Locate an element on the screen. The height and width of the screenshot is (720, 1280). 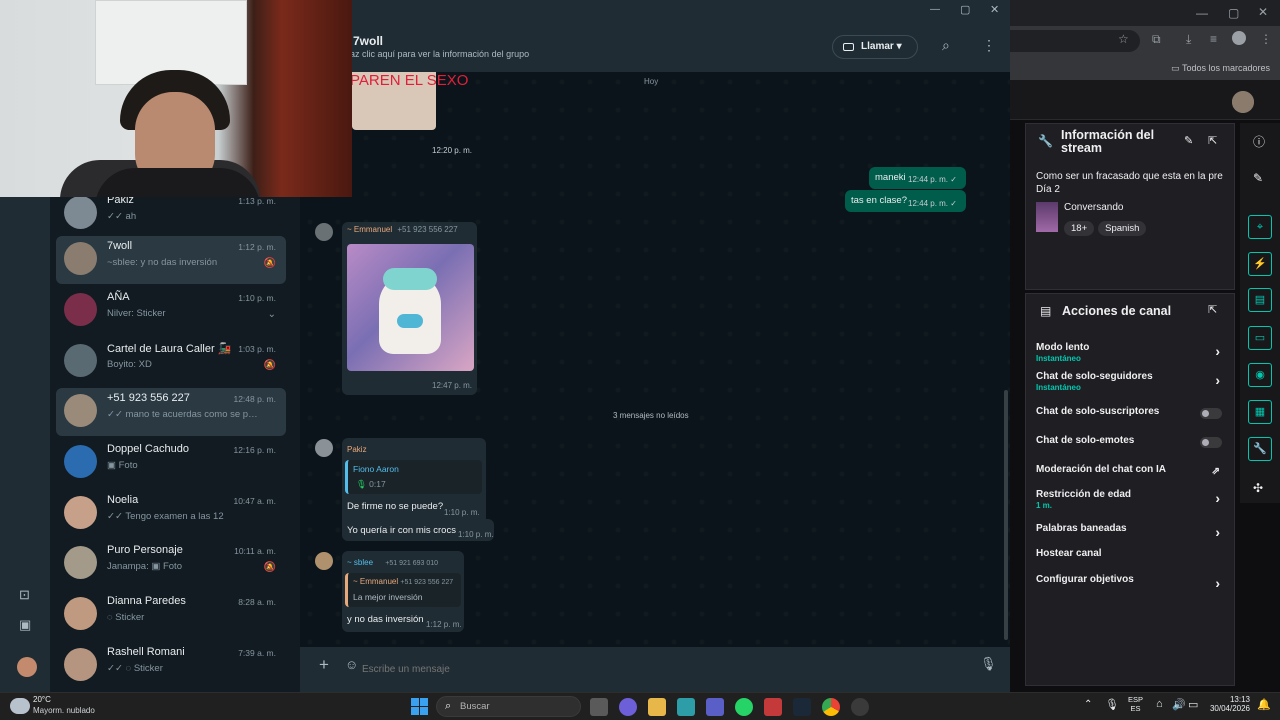
notification-icon: 🔔 is located at coordinates (1264, 704).